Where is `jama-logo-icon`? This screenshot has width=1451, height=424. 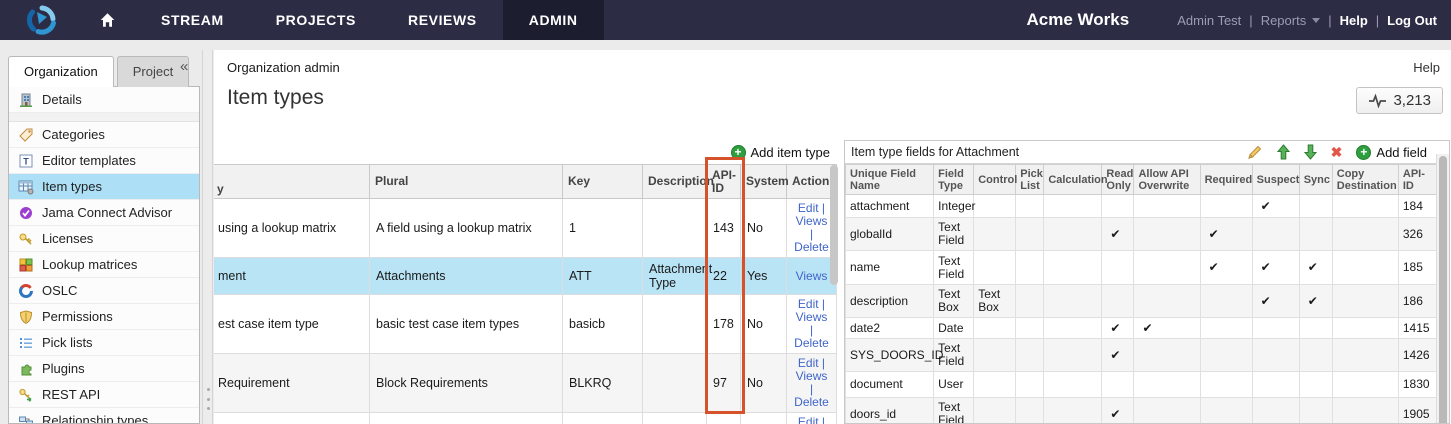 jama-logo-icon is located at coordinates (41, 20).